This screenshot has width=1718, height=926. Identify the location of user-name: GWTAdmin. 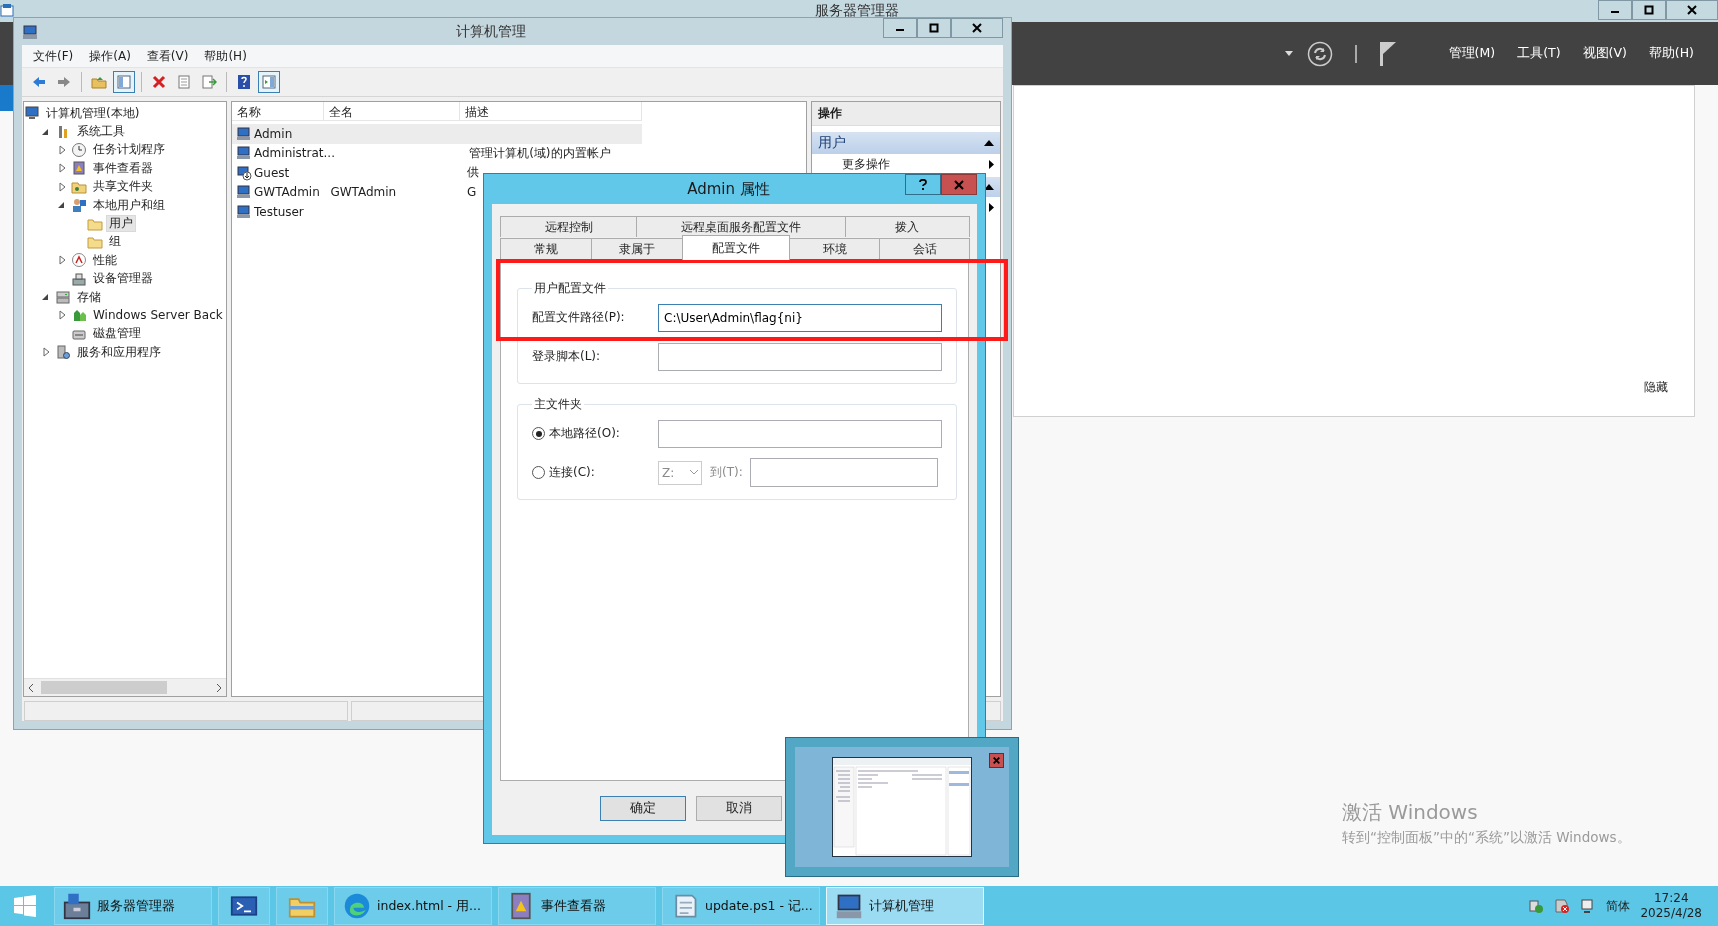
(287, 192).